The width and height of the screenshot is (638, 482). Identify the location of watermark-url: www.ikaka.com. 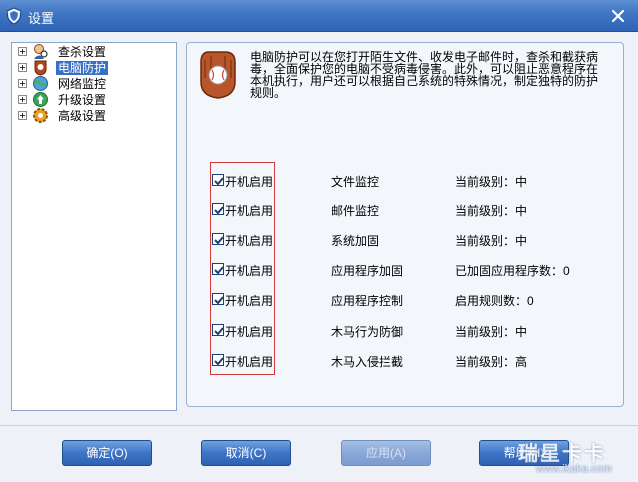
(574, 469).